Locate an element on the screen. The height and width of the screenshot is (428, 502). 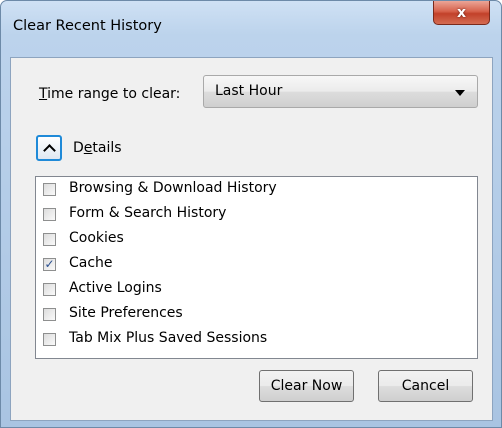
time-range-select: Last Hour is located at coordinates (340, 91).